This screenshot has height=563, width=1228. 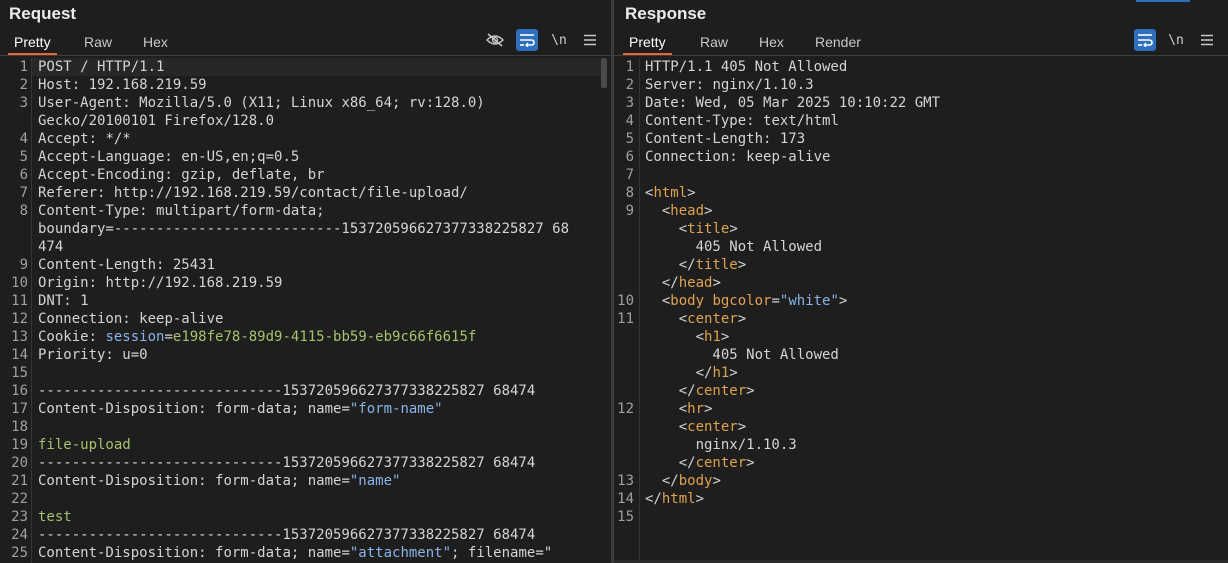 I want to click on code-token: "white", so click(x=809, y=301).